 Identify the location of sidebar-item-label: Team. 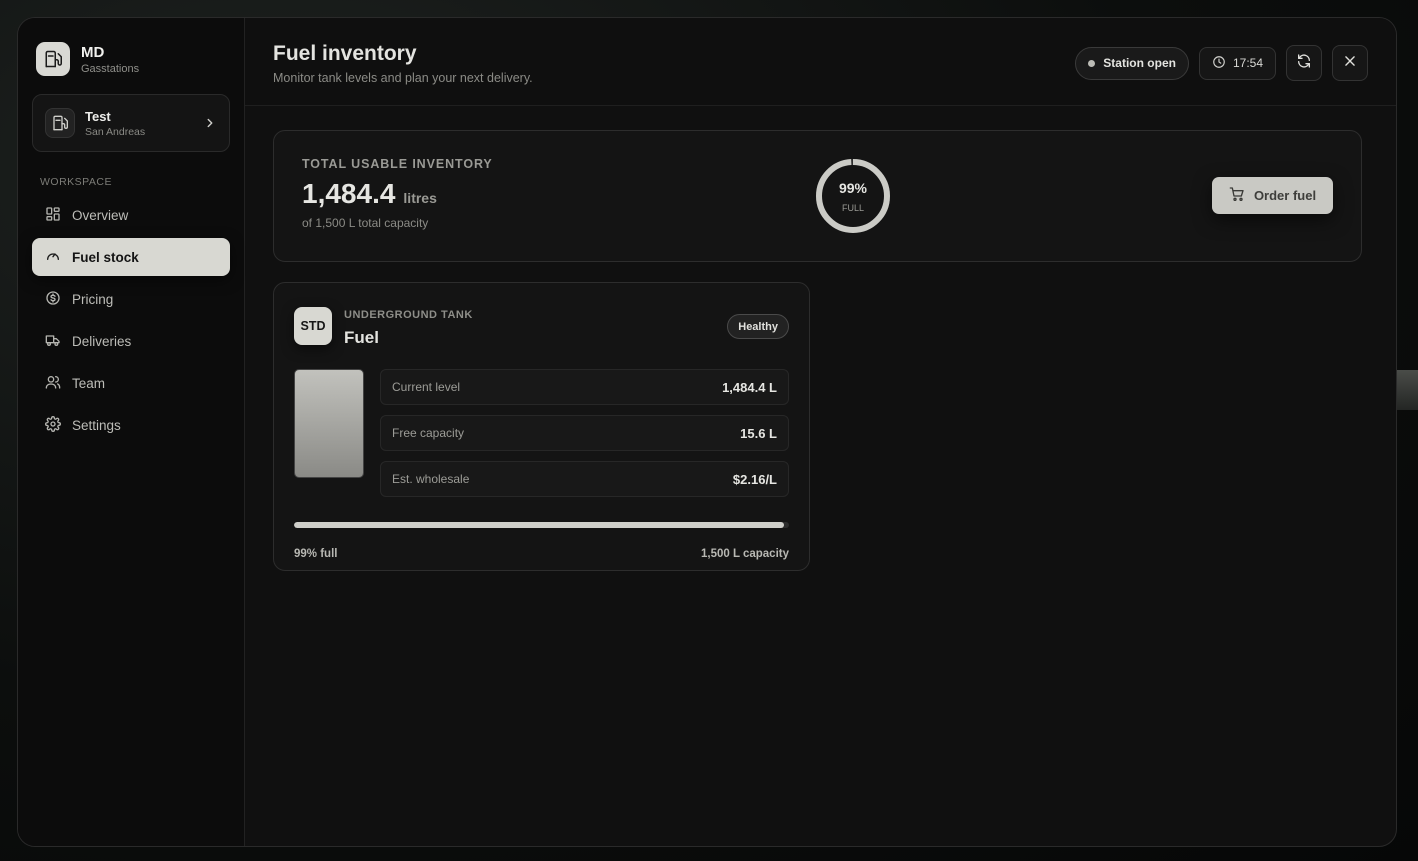
(89, 383).